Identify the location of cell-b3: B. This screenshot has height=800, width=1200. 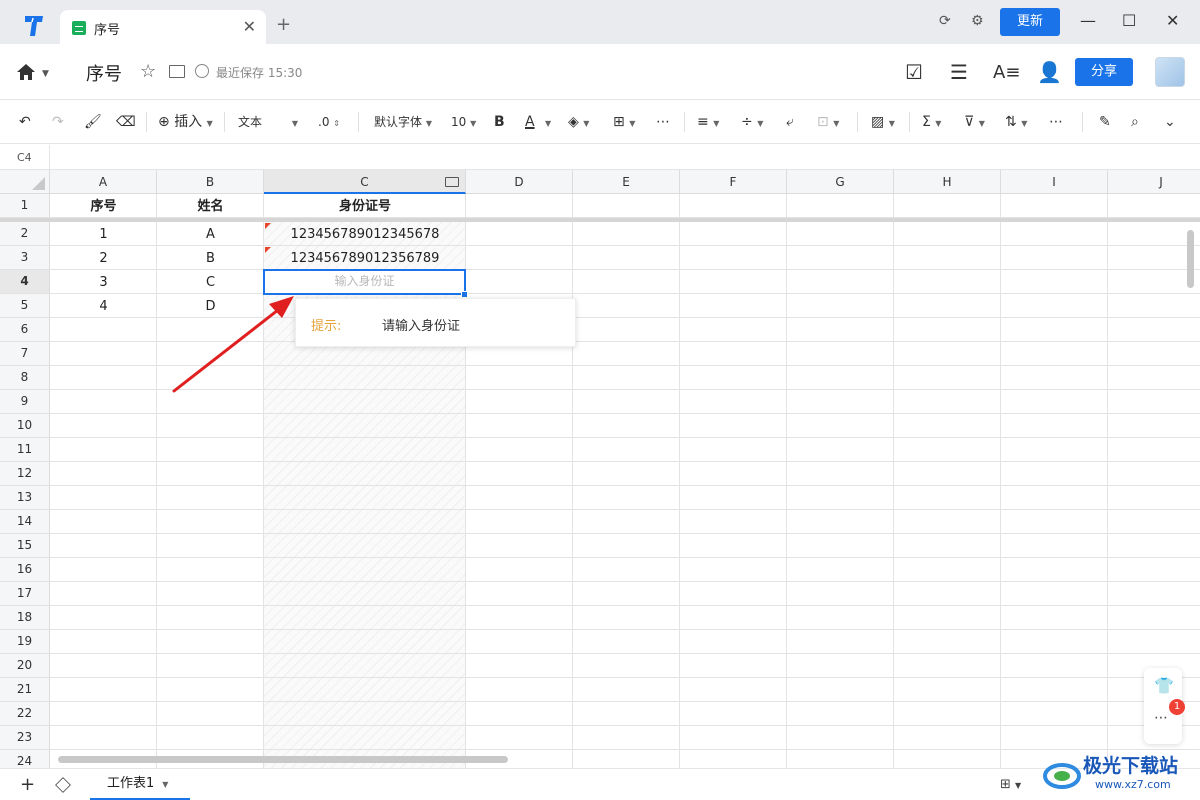
(210, 258).